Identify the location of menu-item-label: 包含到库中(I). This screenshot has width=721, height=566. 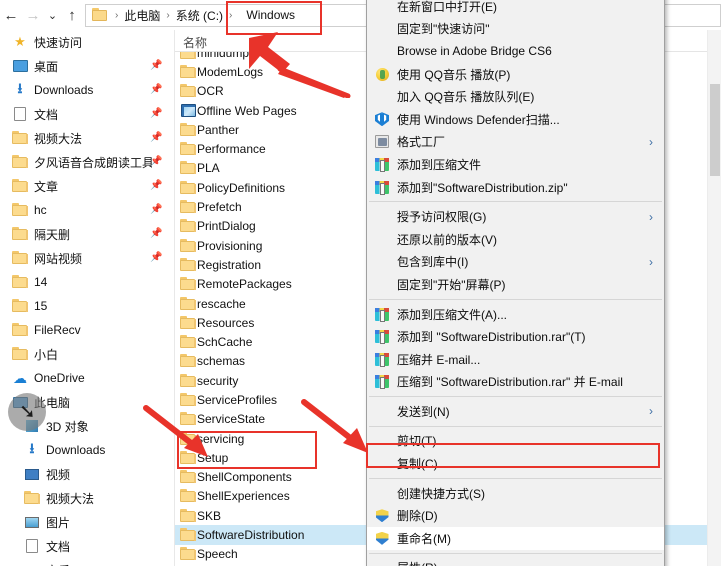
(433, 262).